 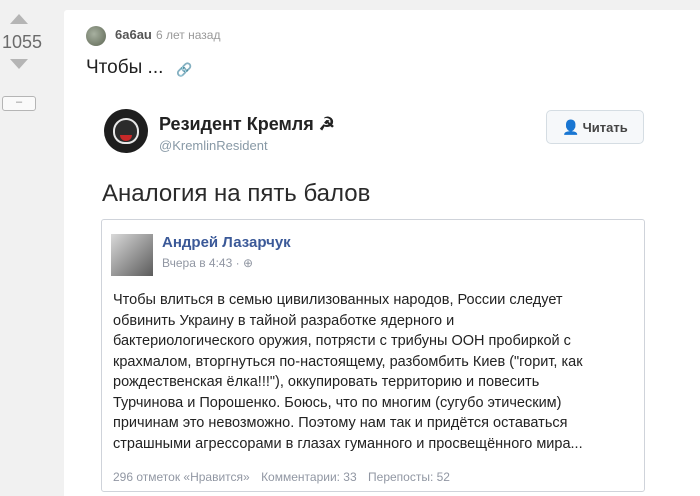 I want to click on tweet-author-name: Резидент Кремля ☭, so click(x=247, y=124).